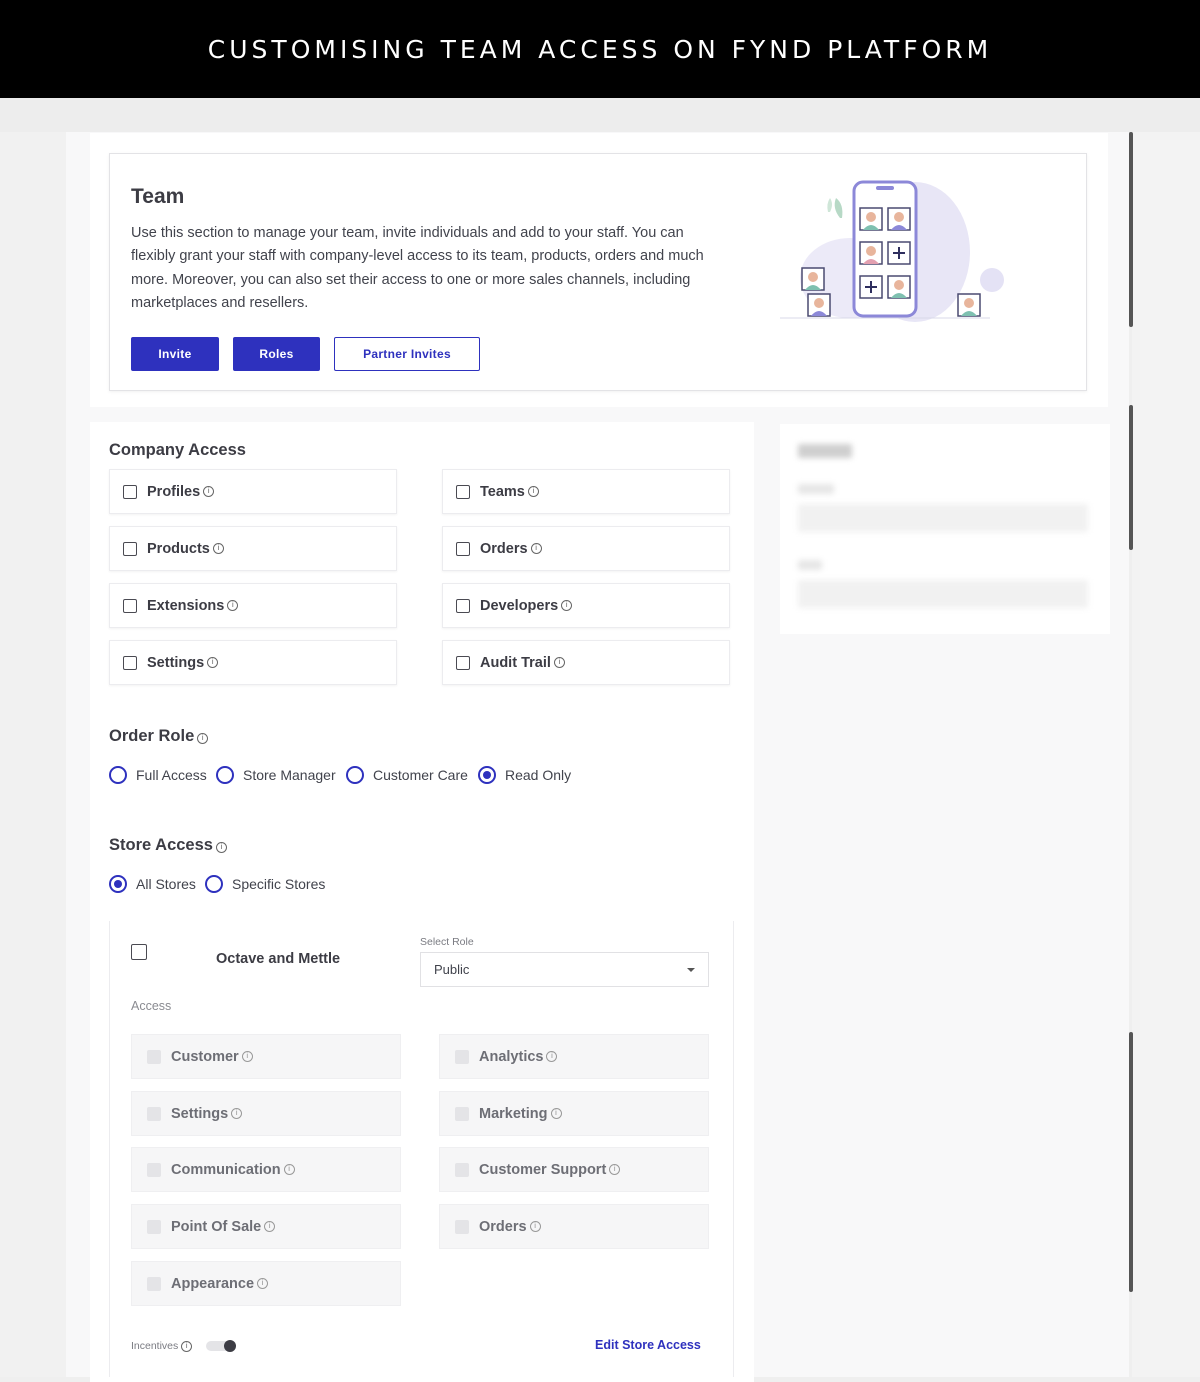 The image size is (1200, 1382). Describe the element at coordinates (574, 1226) in the screenshot. I see `store-access-orders: Orders i` at that location.